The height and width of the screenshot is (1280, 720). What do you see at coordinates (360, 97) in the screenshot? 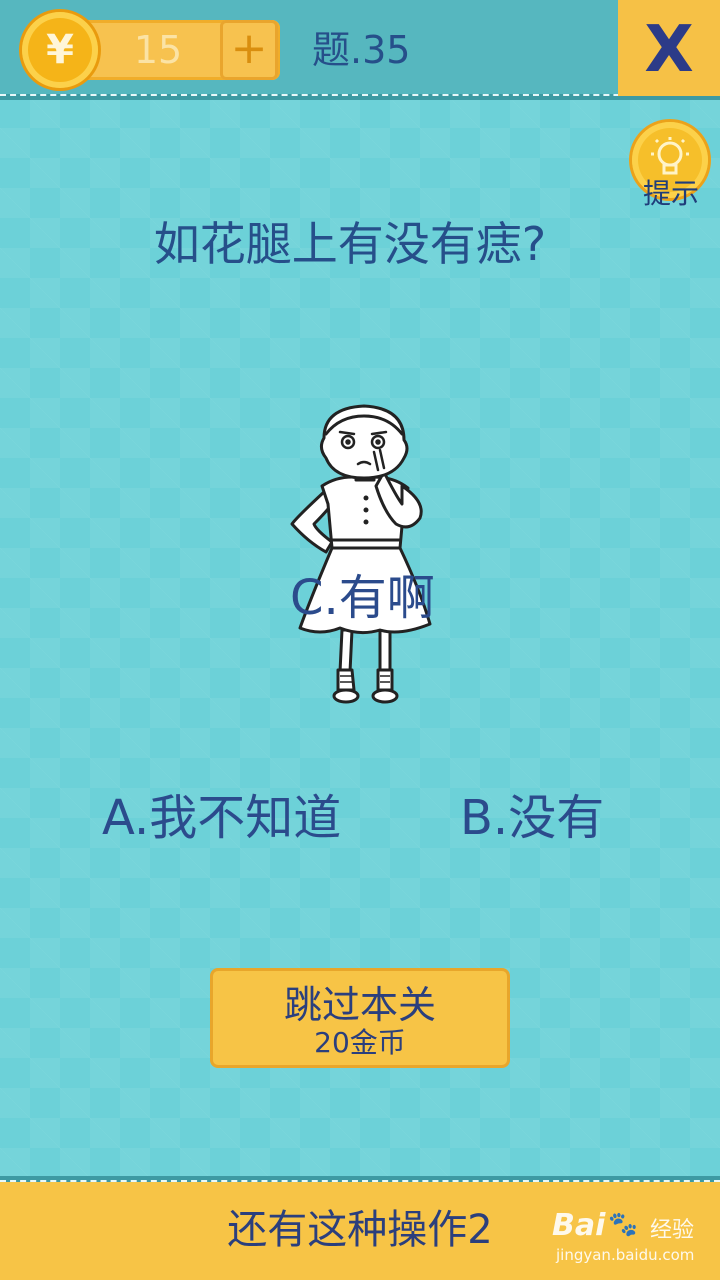
I see `top-divider` at bounding box center [360, 97].